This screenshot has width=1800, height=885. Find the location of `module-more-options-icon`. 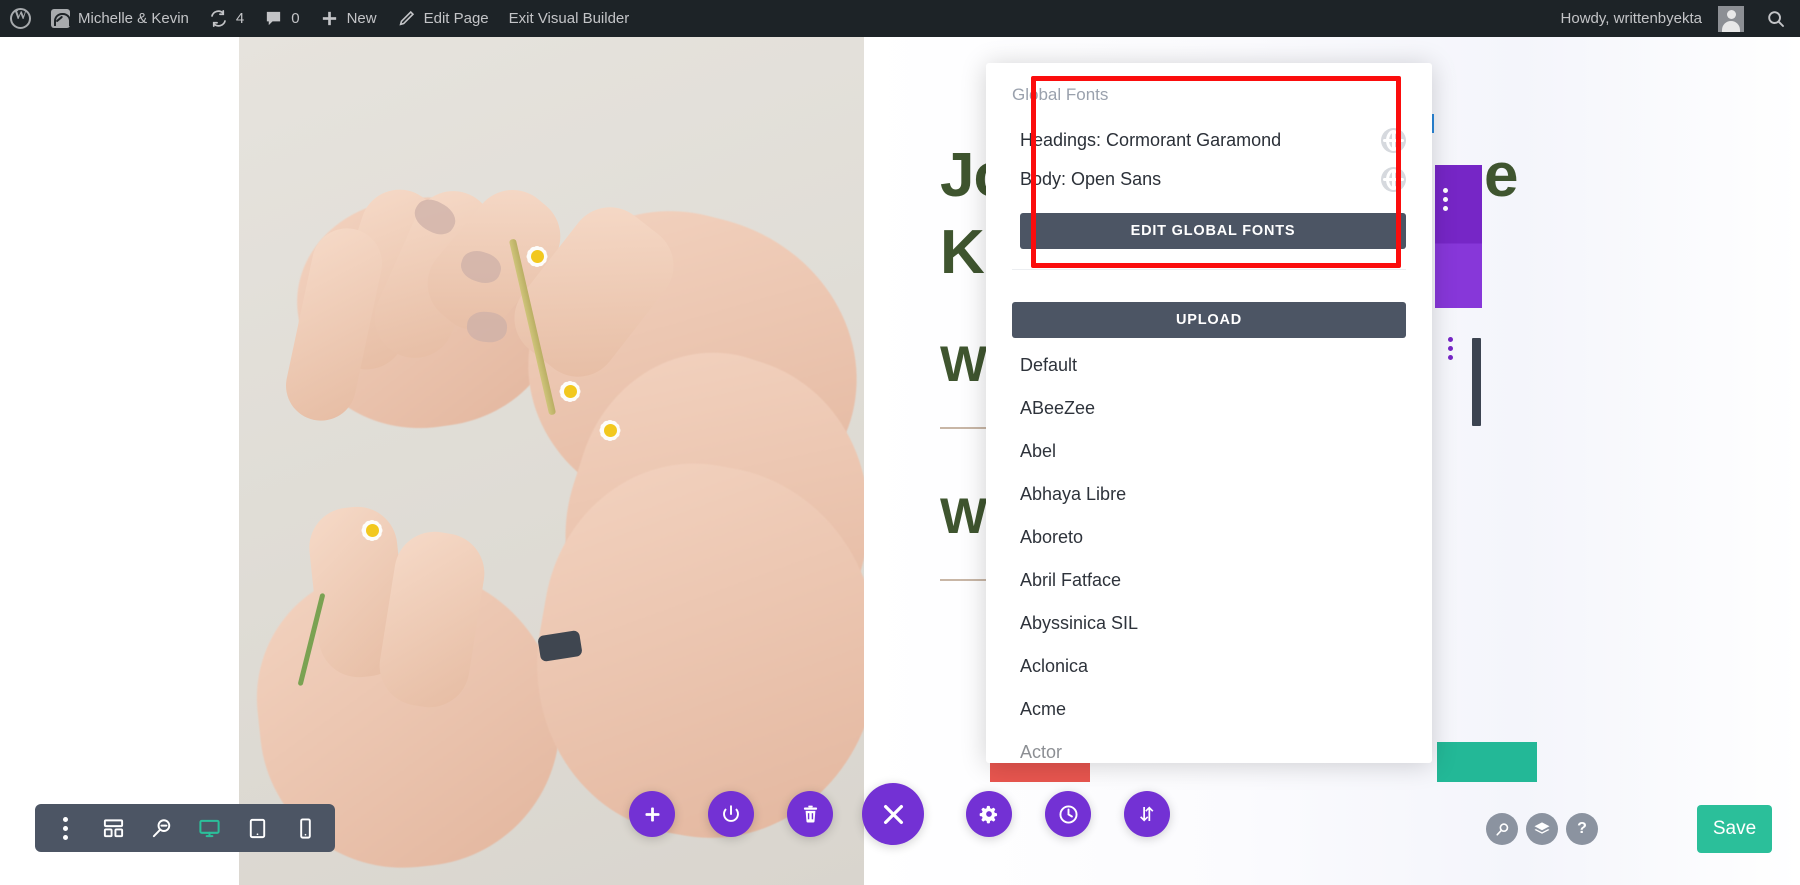

module-more-options-icon is located at coordinates (1445, 201).